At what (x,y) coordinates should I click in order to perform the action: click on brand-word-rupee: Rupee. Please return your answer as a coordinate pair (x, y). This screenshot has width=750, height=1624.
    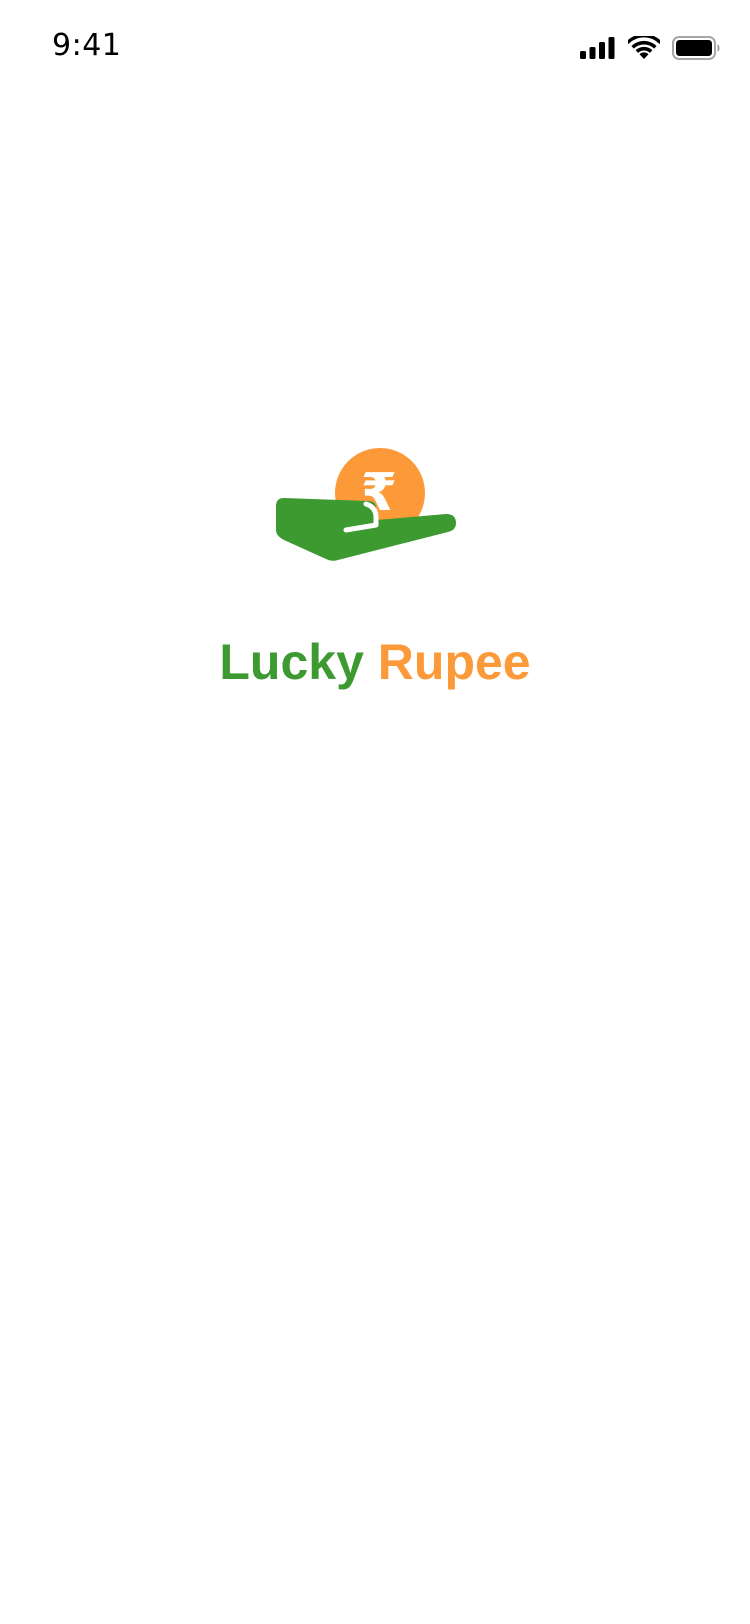
    Looking at the image, I should click on (454, 662).